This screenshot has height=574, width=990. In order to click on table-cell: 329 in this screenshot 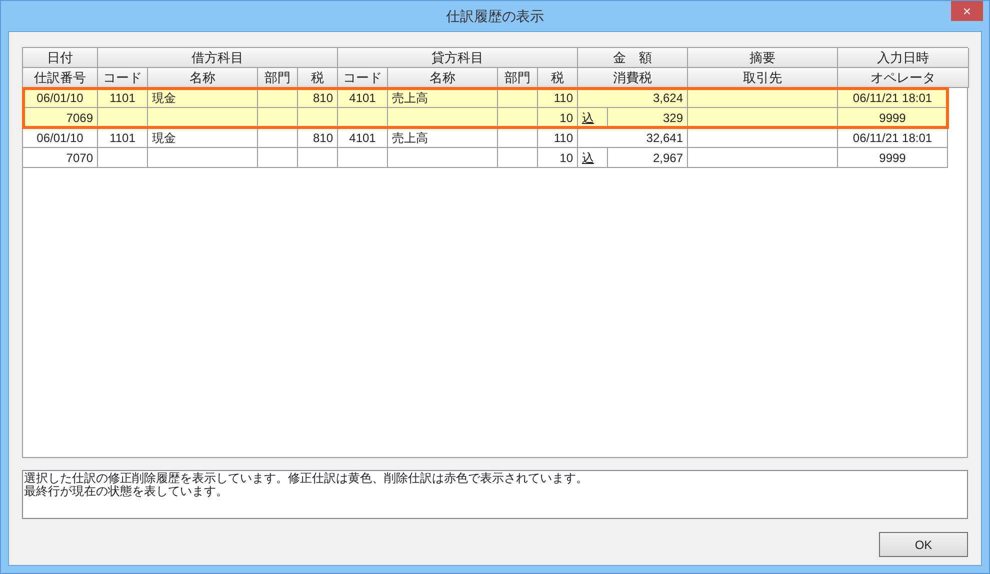, I will do `click(648, 118)`.